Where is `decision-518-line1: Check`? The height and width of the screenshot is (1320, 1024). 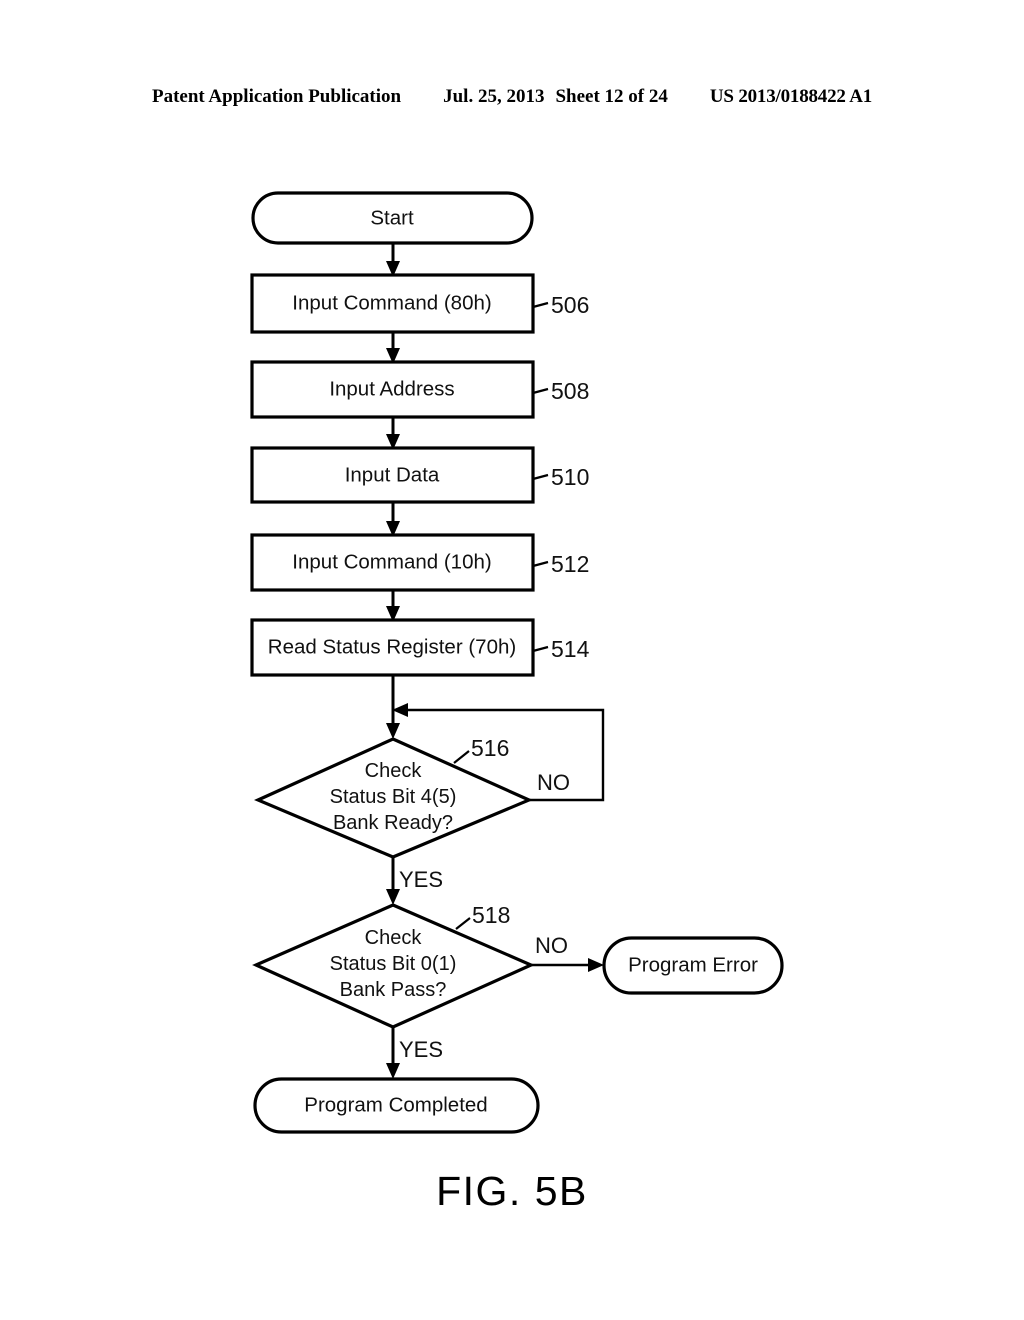 decision-518-line1: Check is located at coordinates (394, 938).